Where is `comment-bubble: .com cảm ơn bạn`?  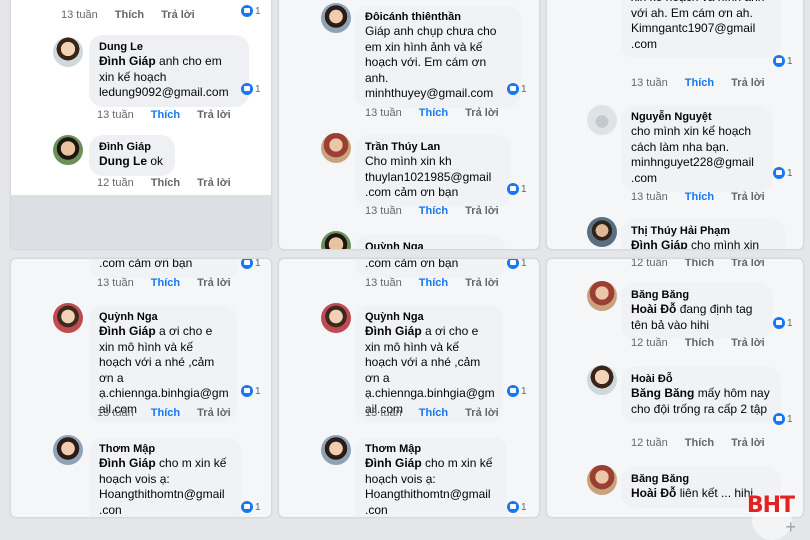 comment-bubble: .com cảm ơn bạn is located at coordinates (164, 268).